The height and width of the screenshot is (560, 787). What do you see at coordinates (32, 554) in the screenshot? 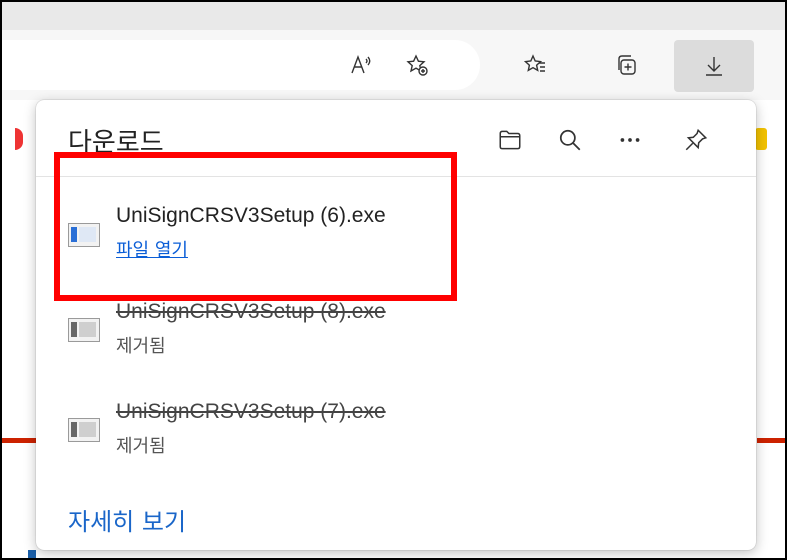
I see `page-blue-element` at bounding box center [32, 554].